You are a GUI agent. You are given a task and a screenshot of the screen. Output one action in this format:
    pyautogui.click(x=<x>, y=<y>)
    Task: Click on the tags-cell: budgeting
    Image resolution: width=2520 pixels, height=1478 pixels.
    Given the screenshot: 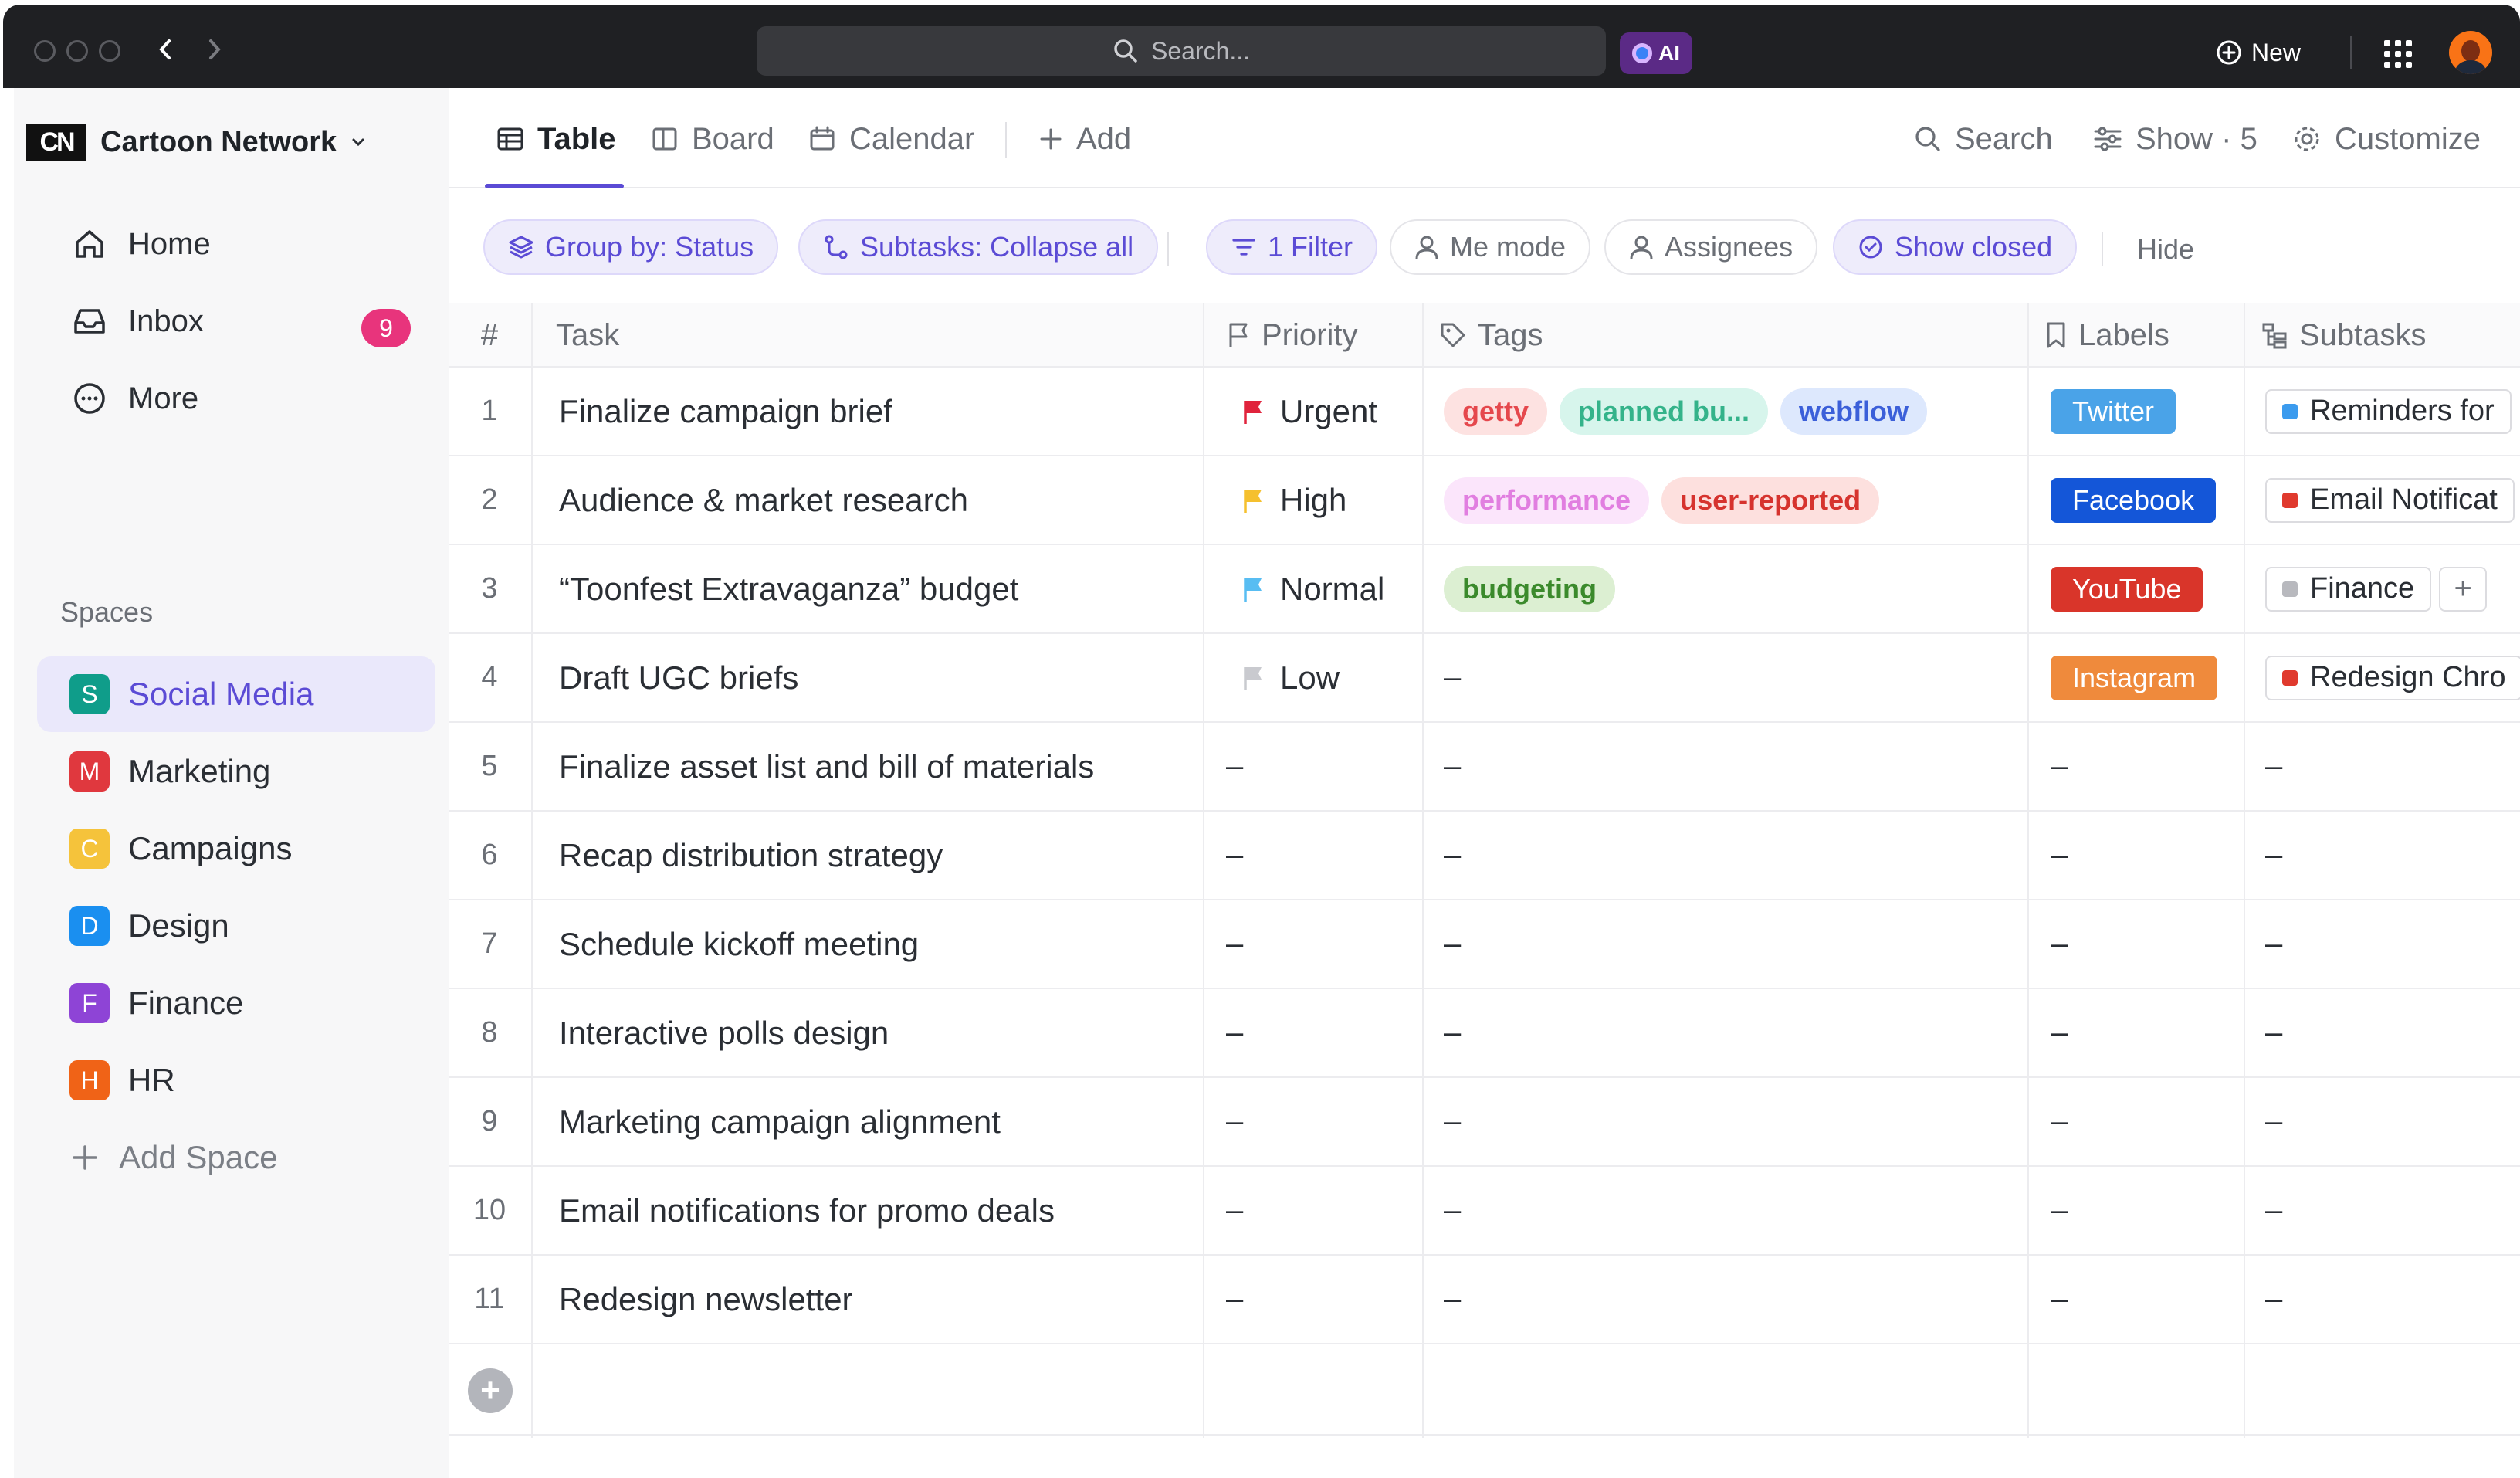 What is the action you would take?
    pyautogui.click(x=1536, y=588)
    